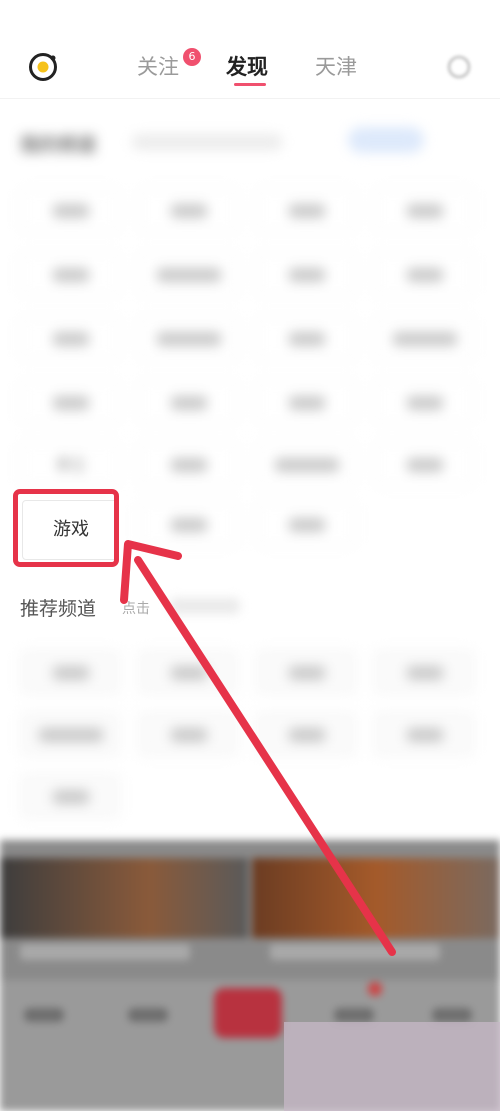 This screenshot has width=500, height=1111. I want to click on tab-city: 天津, so click(336, 67).